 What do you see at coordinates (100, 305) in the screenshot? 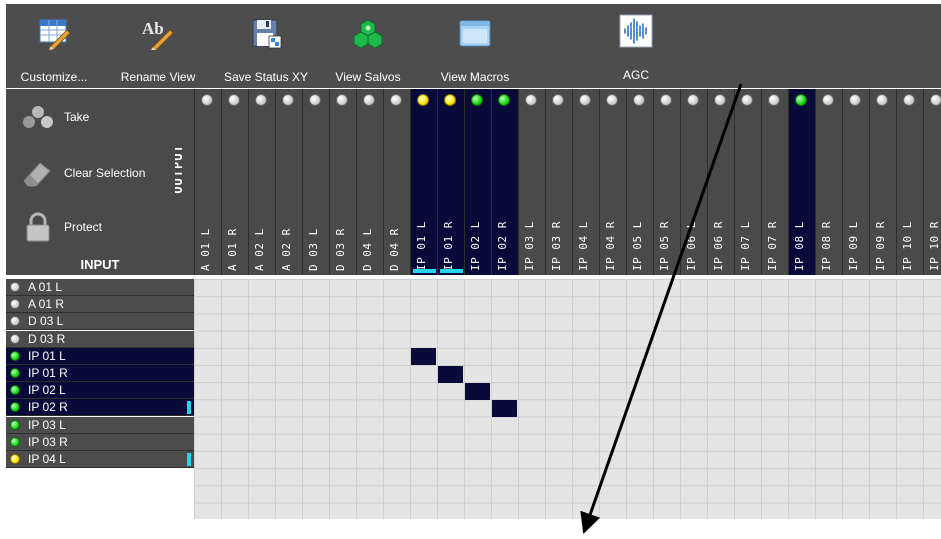
I see `input-row: A 01 R` at bounding box center [100, 305].